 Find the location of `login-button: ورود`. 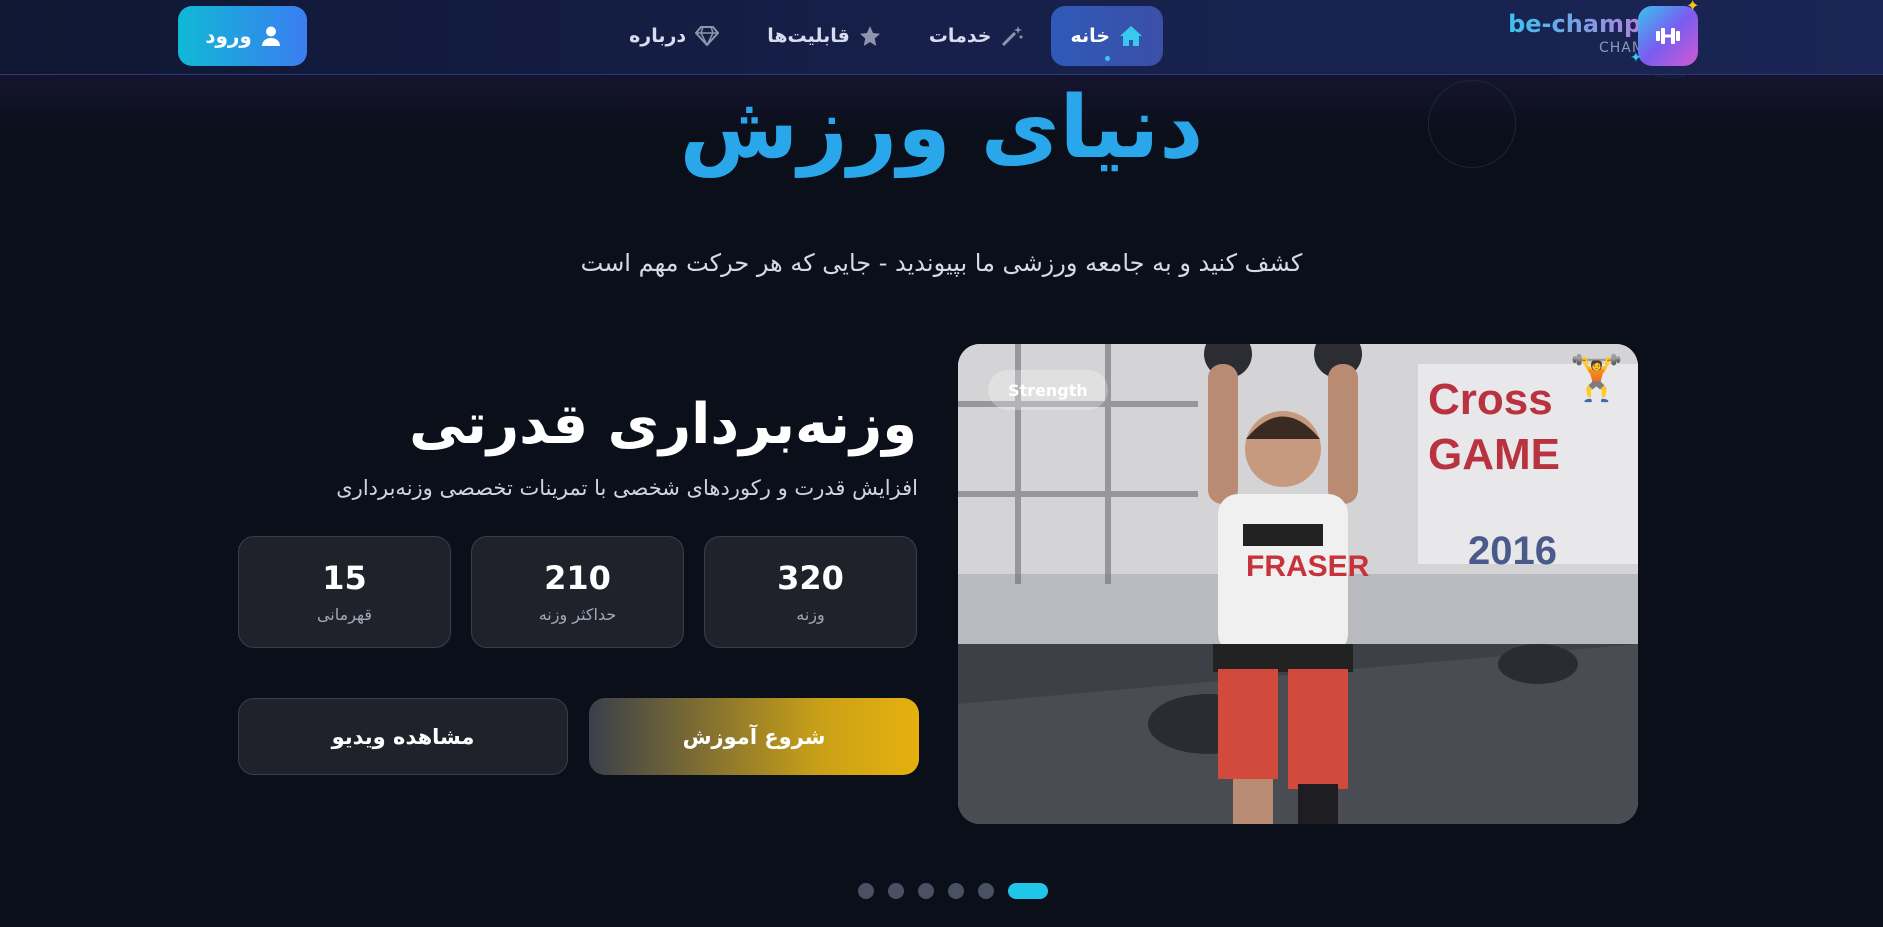

login-button: ورود is located at coordinates (242, 36).